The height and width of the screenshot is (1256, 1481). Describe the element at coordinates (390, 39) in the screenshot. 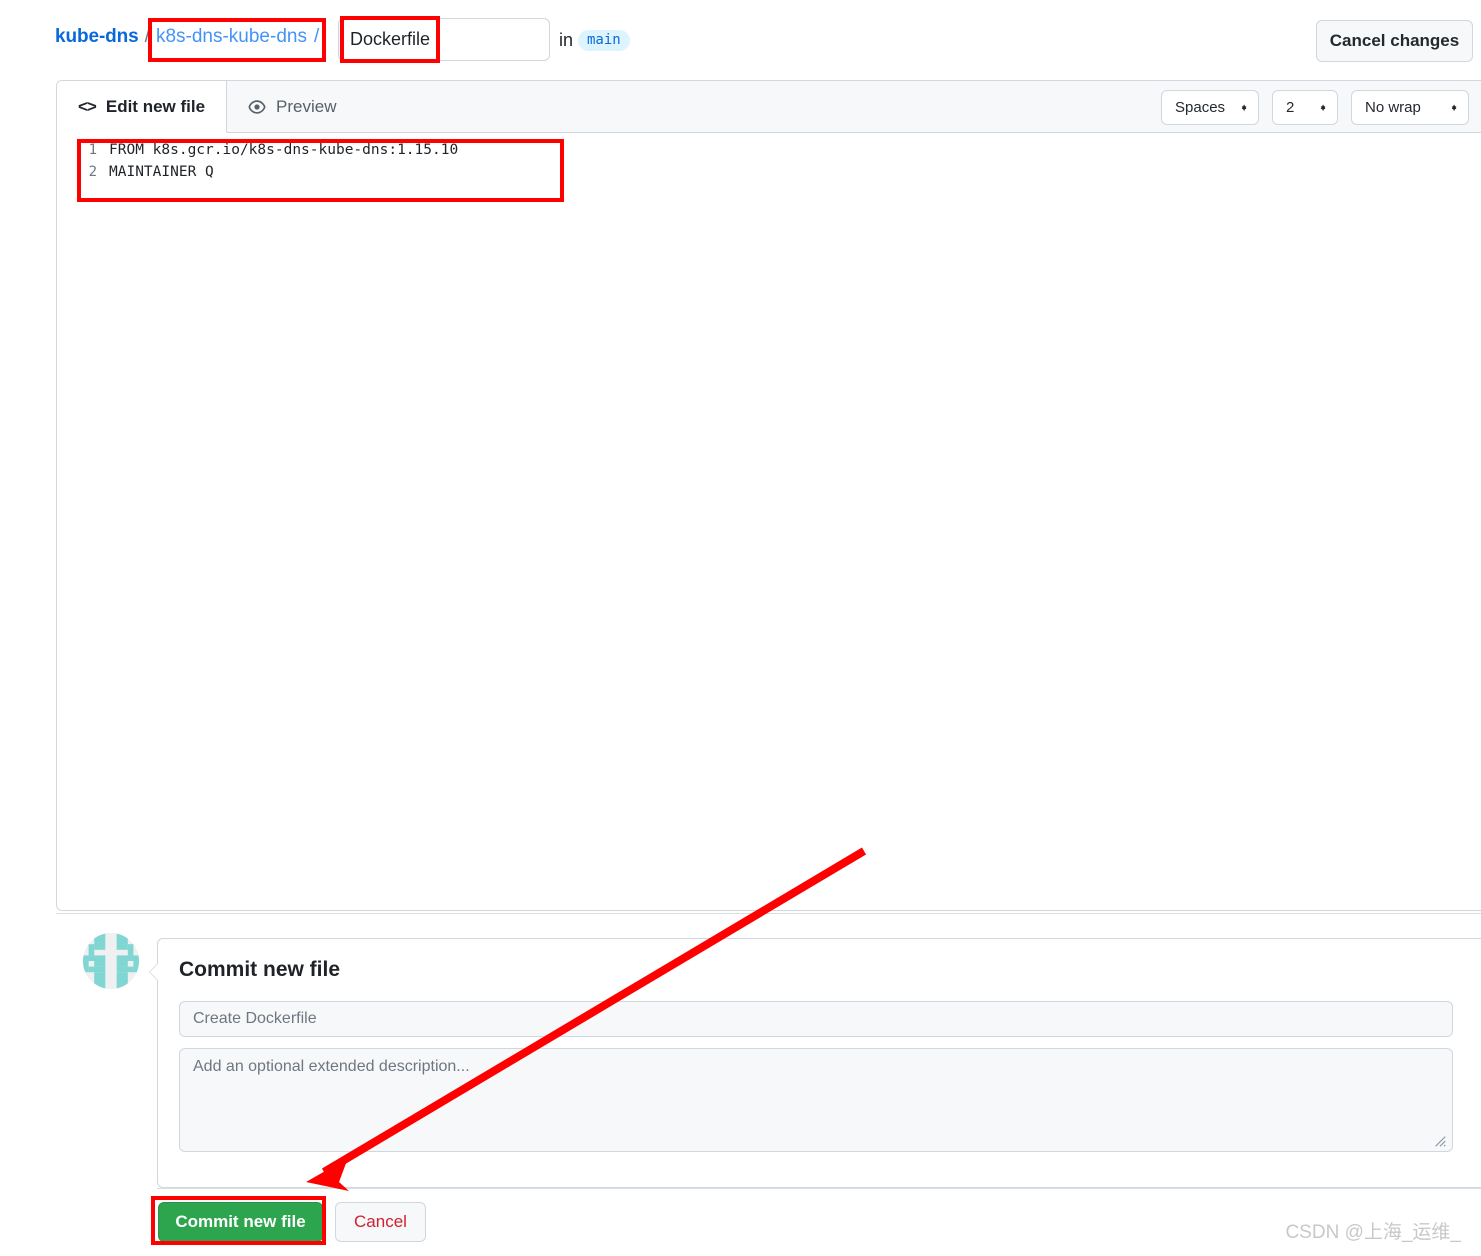

I see `filename-value: Dockerfile` at that location.